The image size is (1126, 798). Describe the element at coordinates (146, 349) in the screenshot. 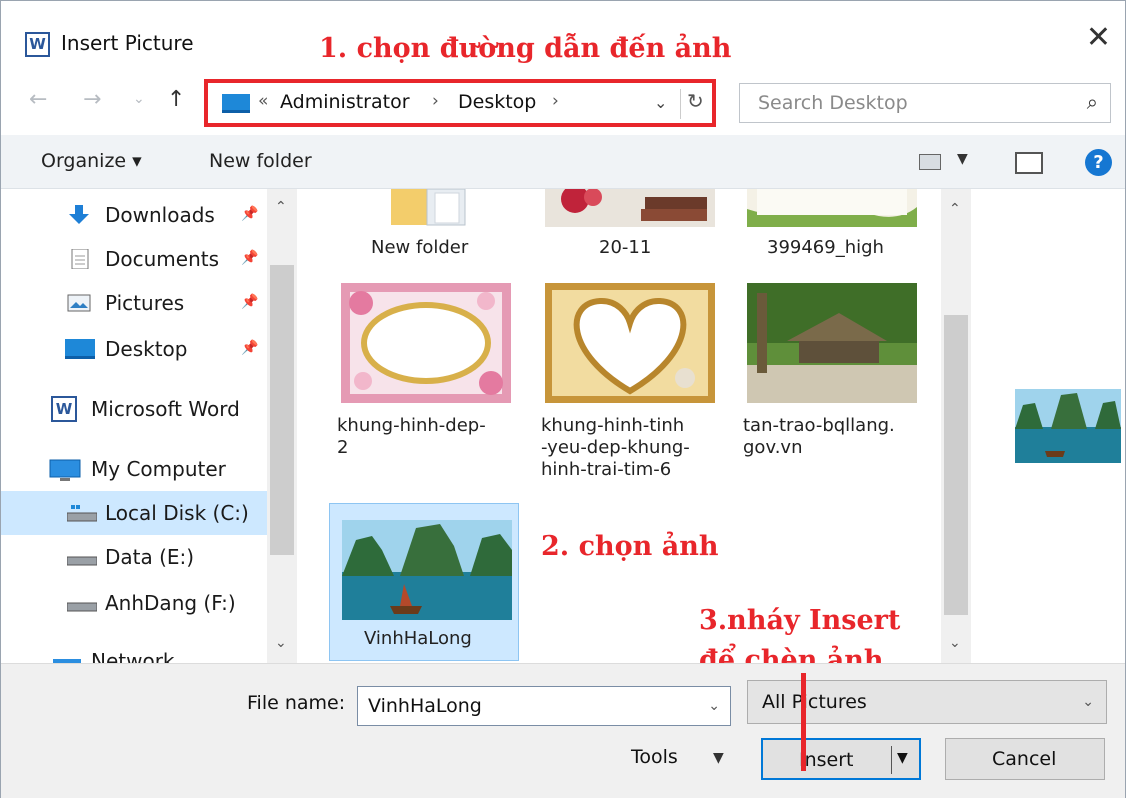

I see `sidebar-item-label: Desktop` at that location.